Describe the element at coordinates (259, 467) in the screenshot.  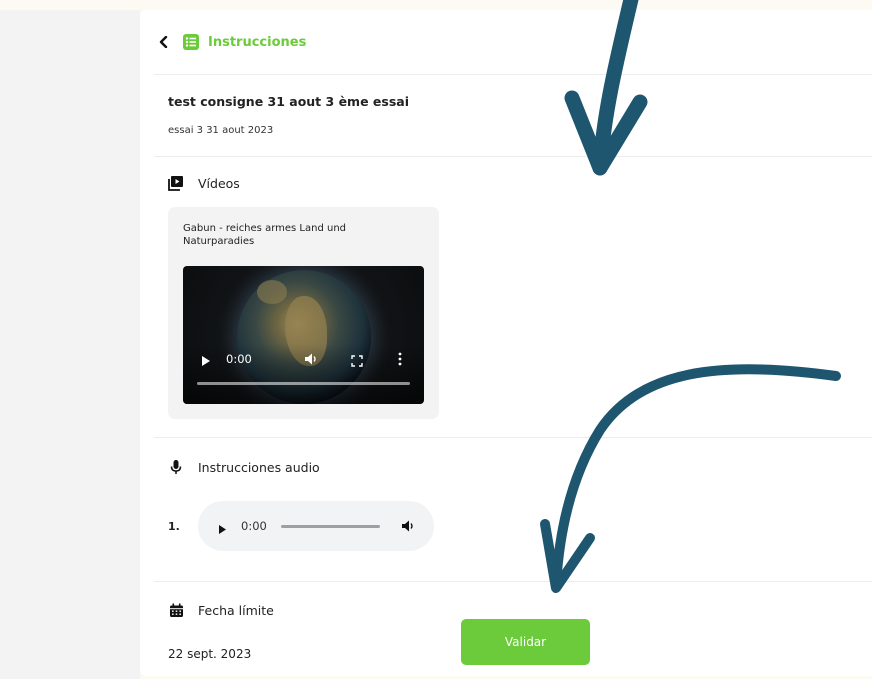
I see `audio-section-label: Instrucciones audio` at that location.